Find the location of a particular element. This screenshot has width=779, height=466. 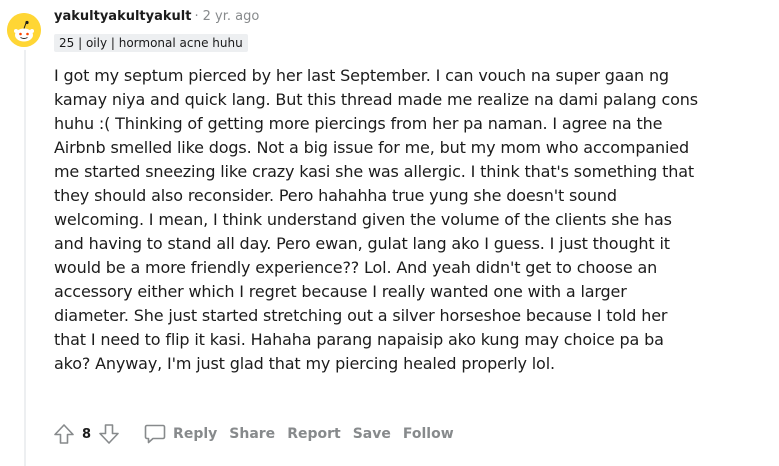

downvote-button is located at coordinates (109, 434).